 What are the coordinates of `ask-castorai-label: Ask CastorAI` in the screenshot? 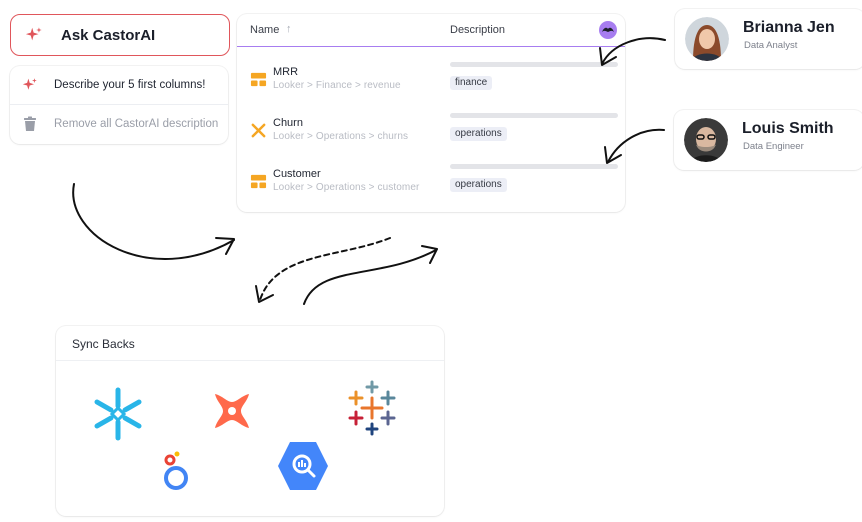 It's located at (108, 35).